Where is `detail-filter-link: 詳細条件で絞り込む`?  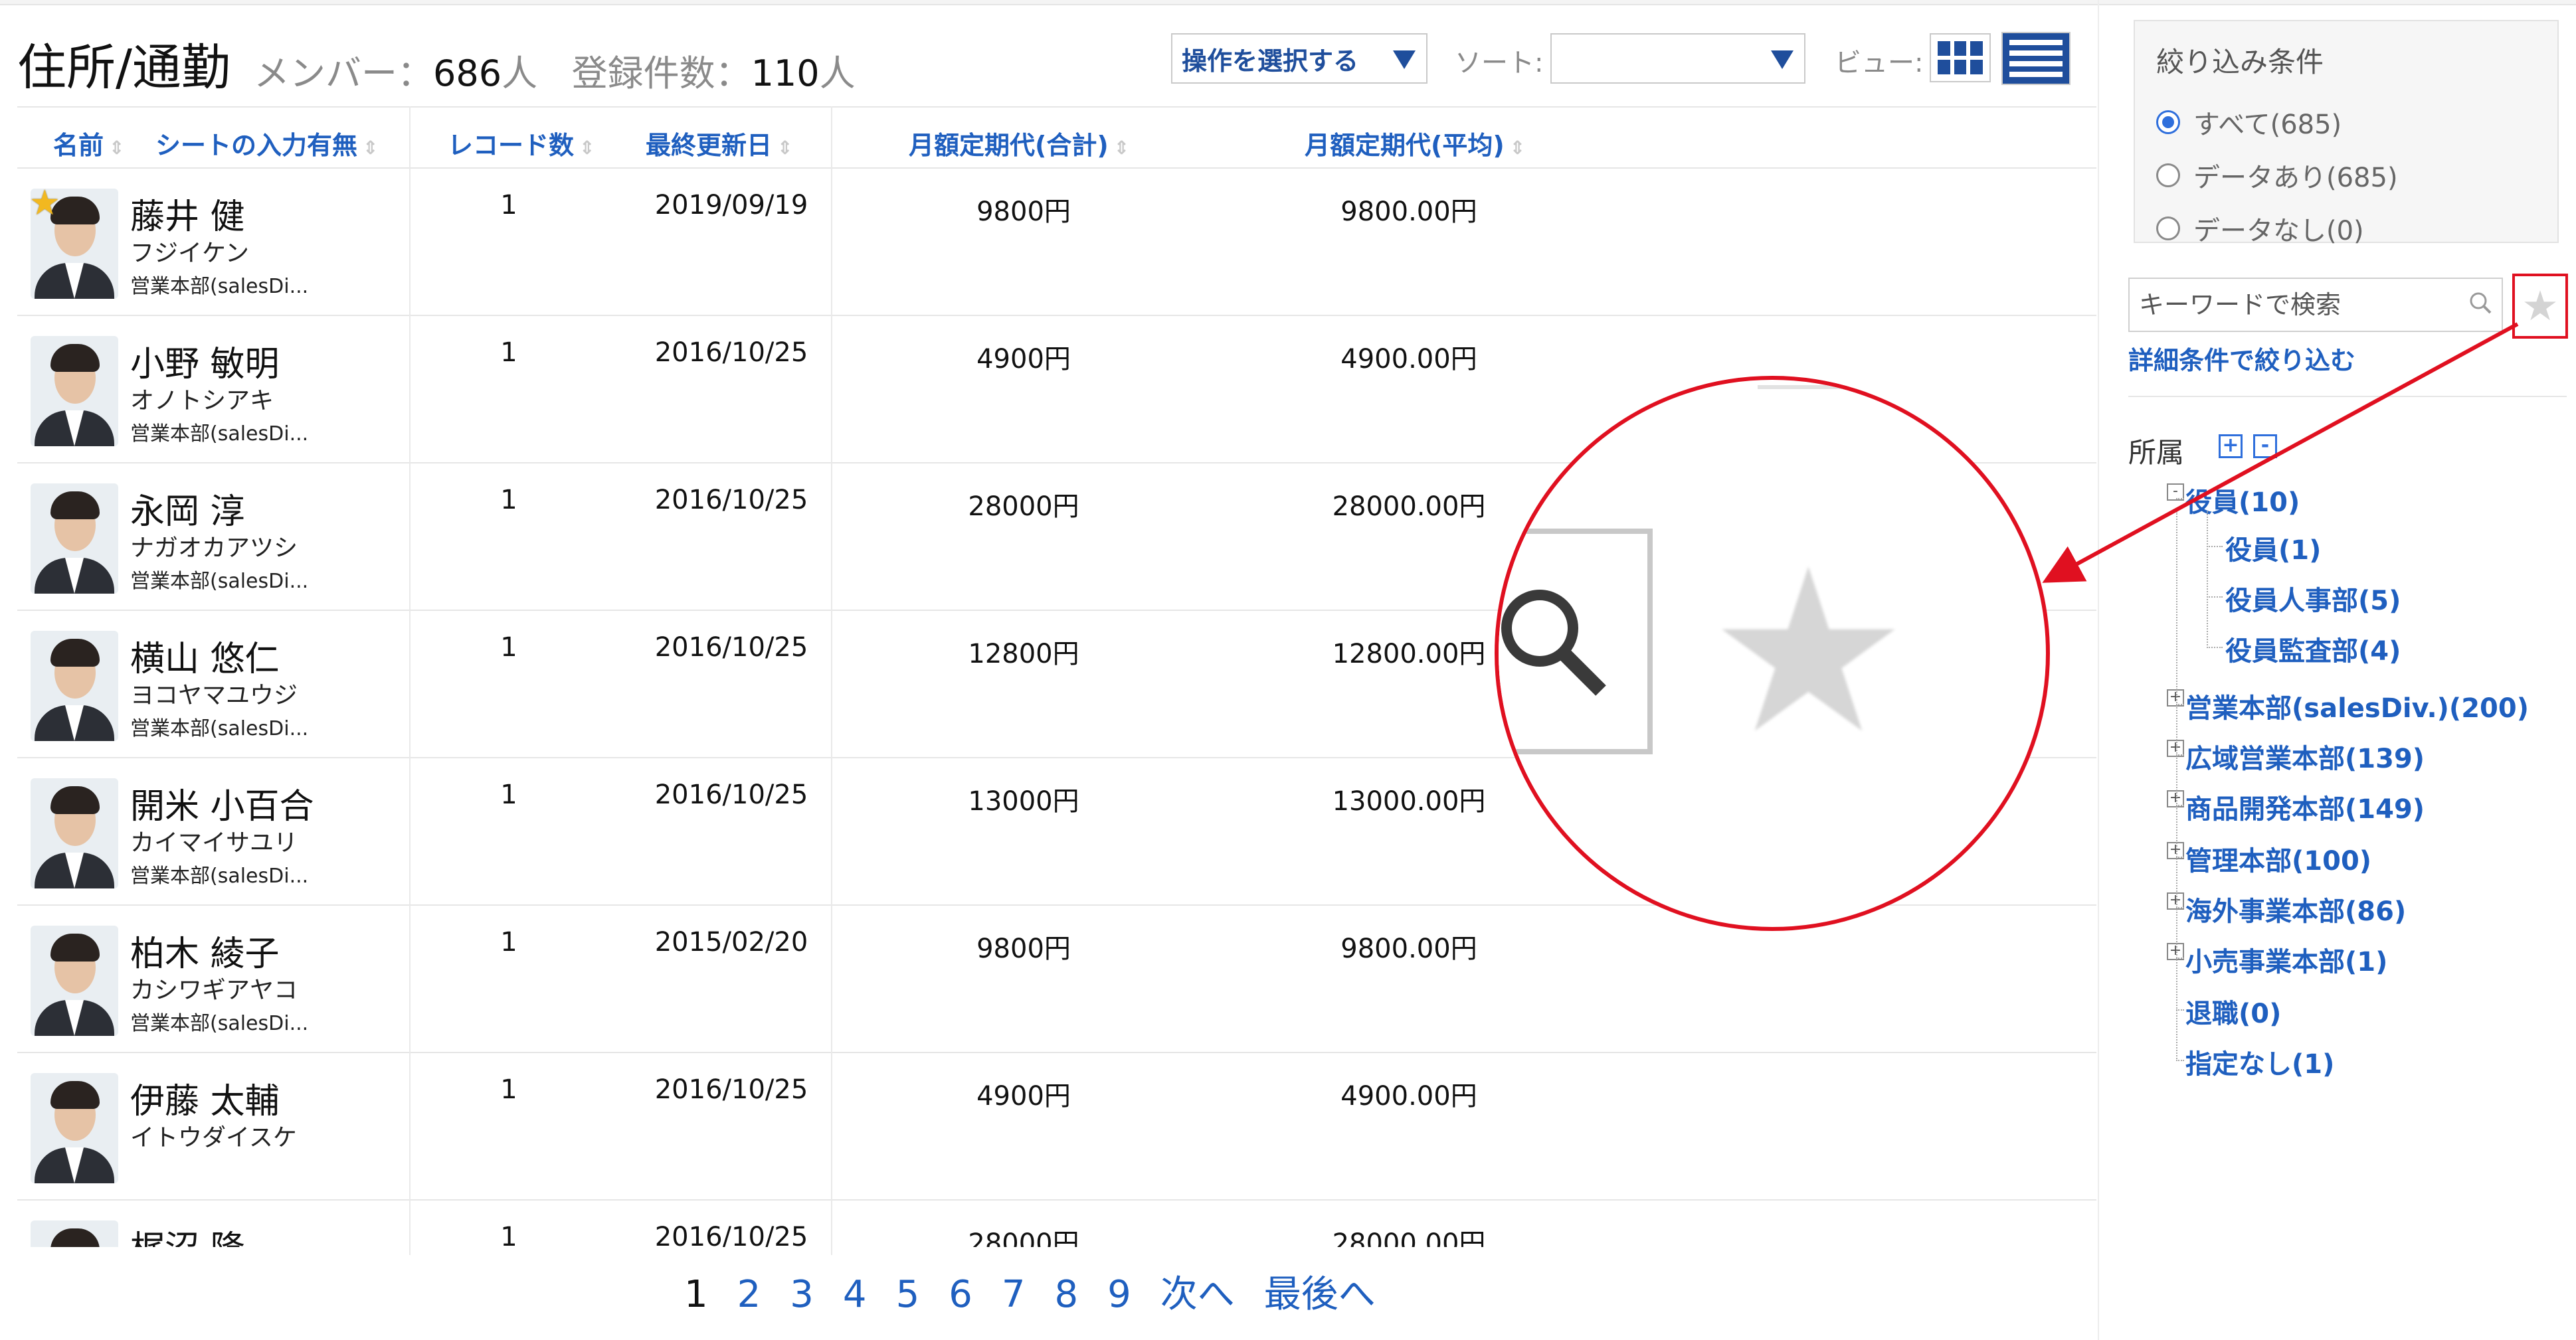
detail-filter-link: 詳細条件で絞り込む is located at coordinates (2241, 358).